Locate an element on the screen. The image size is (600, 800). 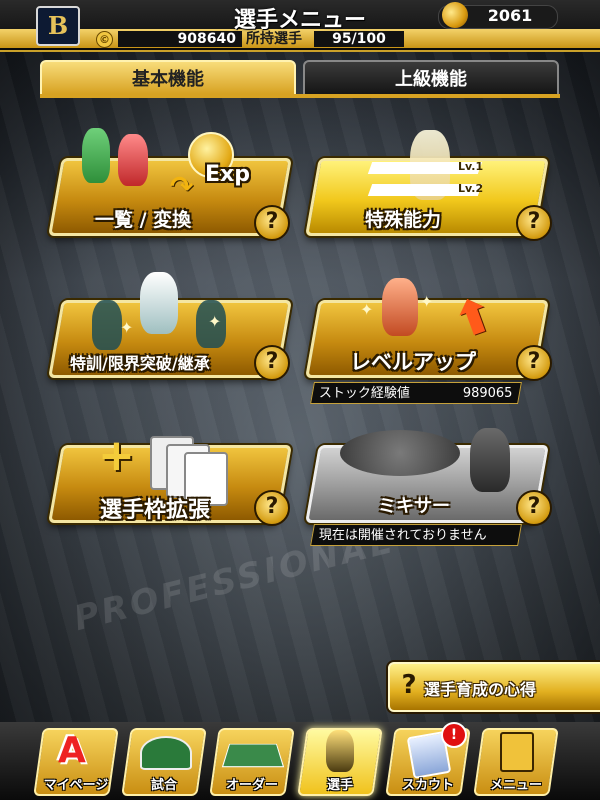
player-red-icon is located at coordinates (133, 160).